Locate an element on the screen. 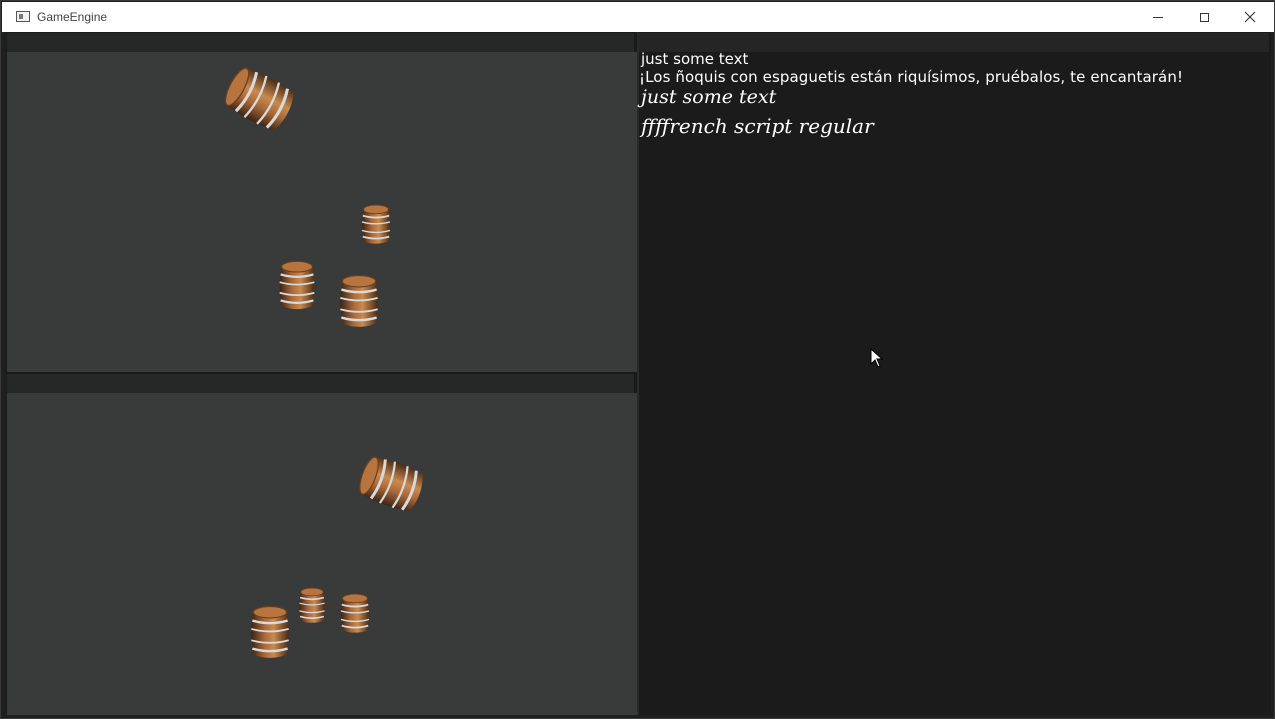  title-bar: GameEngine is located at coordinates (638, 17).